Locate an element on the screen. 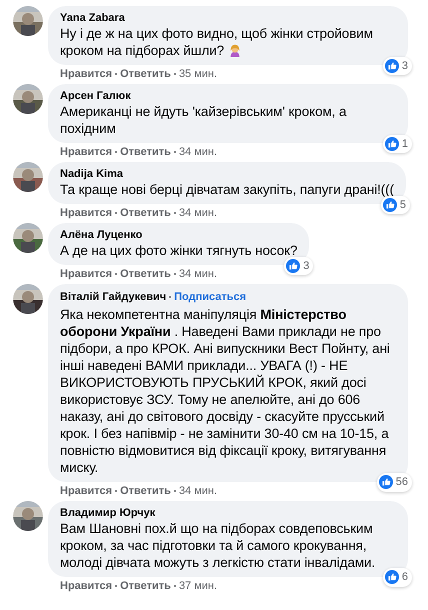  comment-time: 37 мин. is located at coordinates (198, 585).